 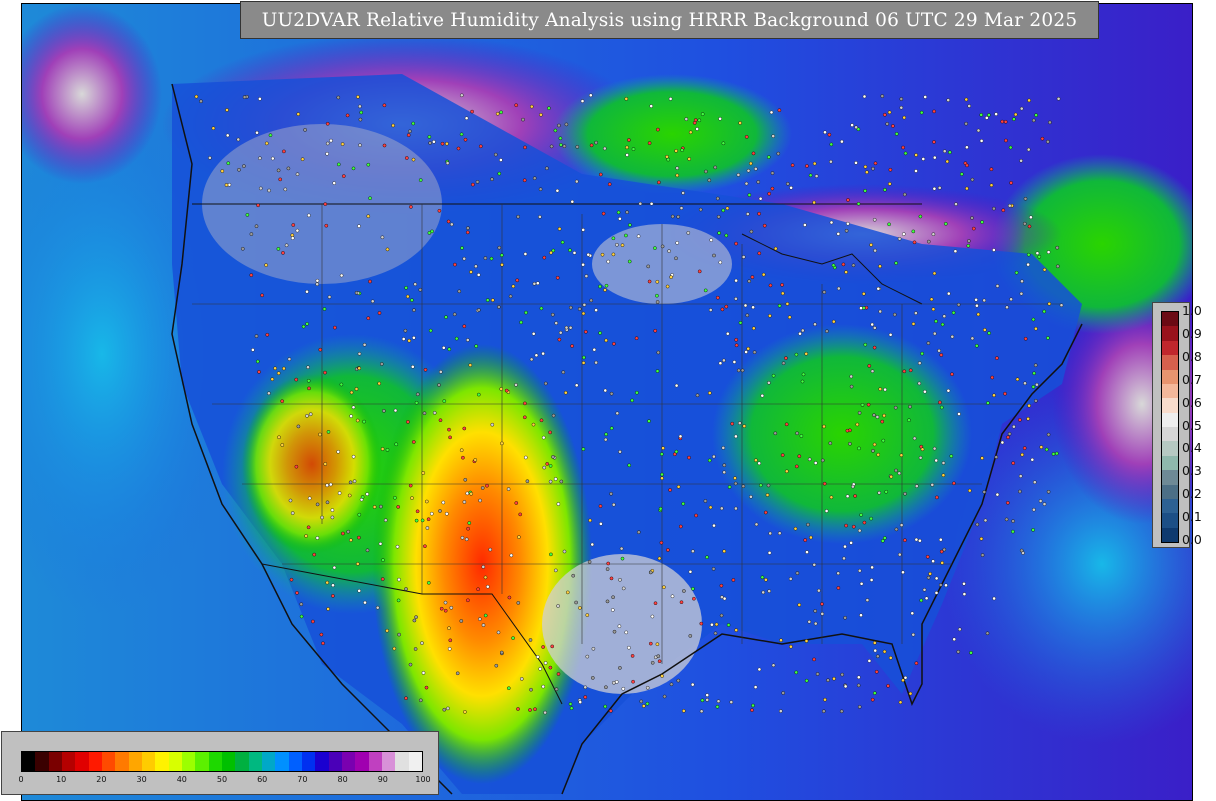 What do you see at coordinates (1170, 463) in the screenshot?
I see `scale-swatch` at bounding box center [1170, 463].